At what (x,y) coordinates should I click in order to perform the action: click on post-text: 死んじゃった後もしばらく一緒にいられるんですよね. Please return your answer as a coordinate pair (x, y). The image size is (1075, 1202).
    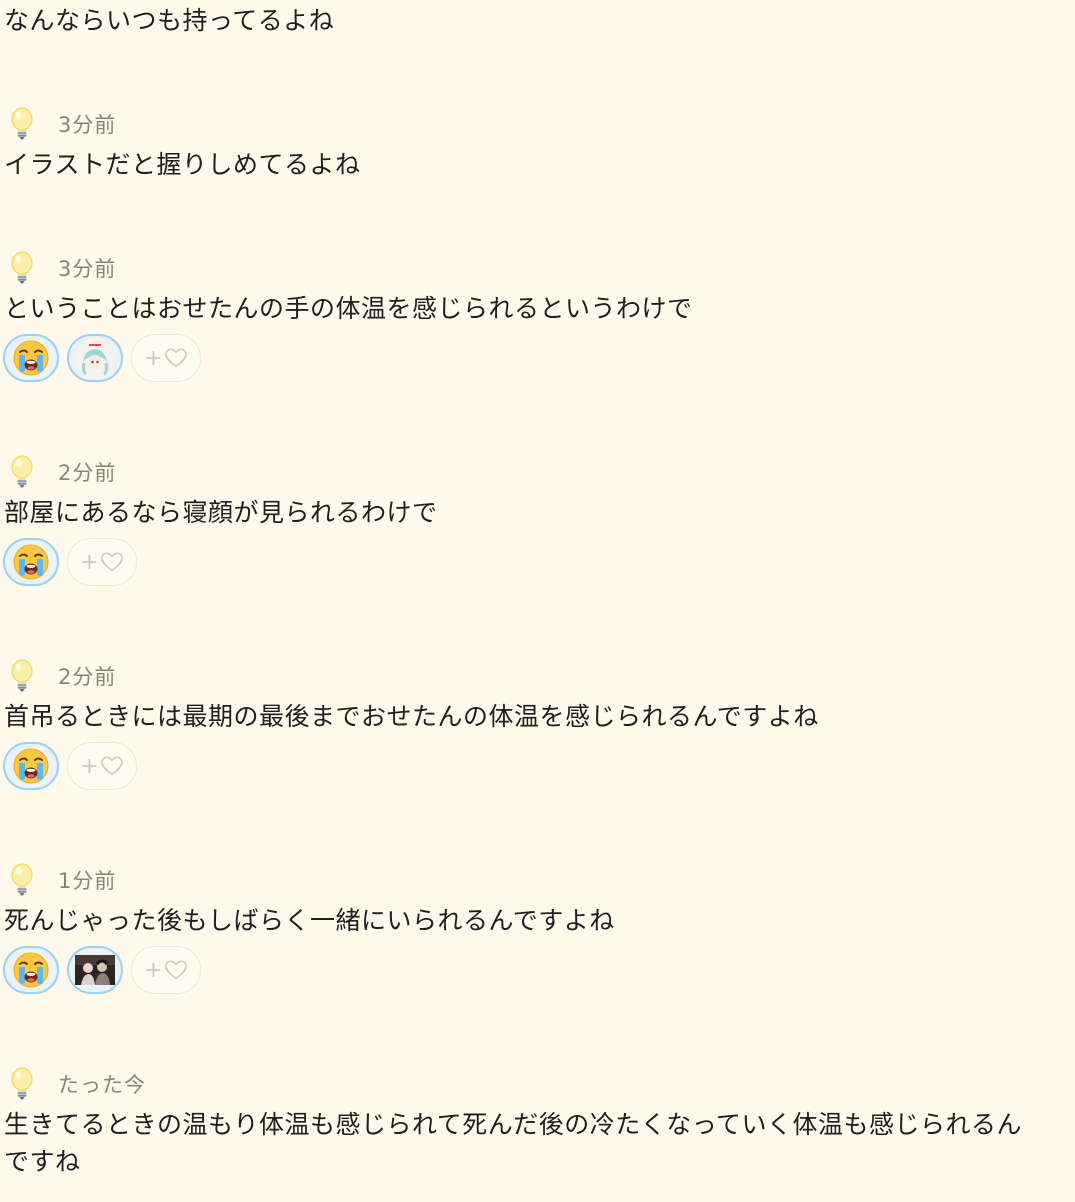
    Looking at the image, I should click on (309, 920).